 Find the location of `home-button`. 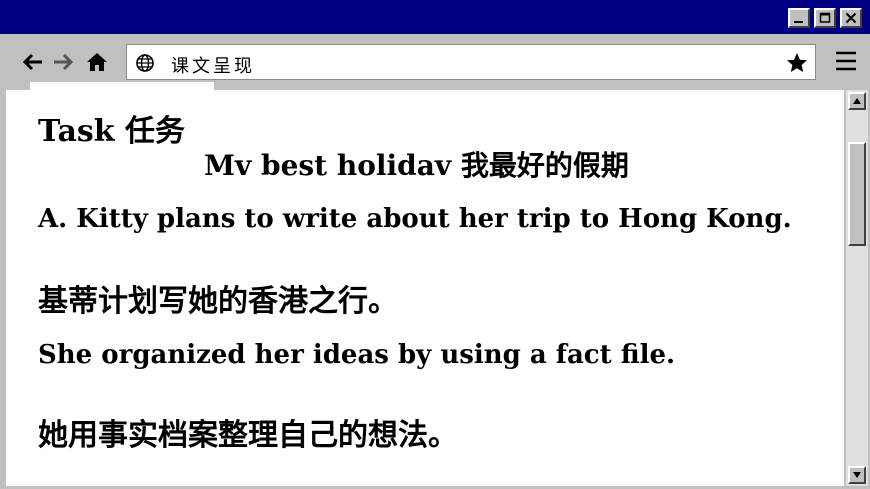

home-button is located at coordinates (97, 62).